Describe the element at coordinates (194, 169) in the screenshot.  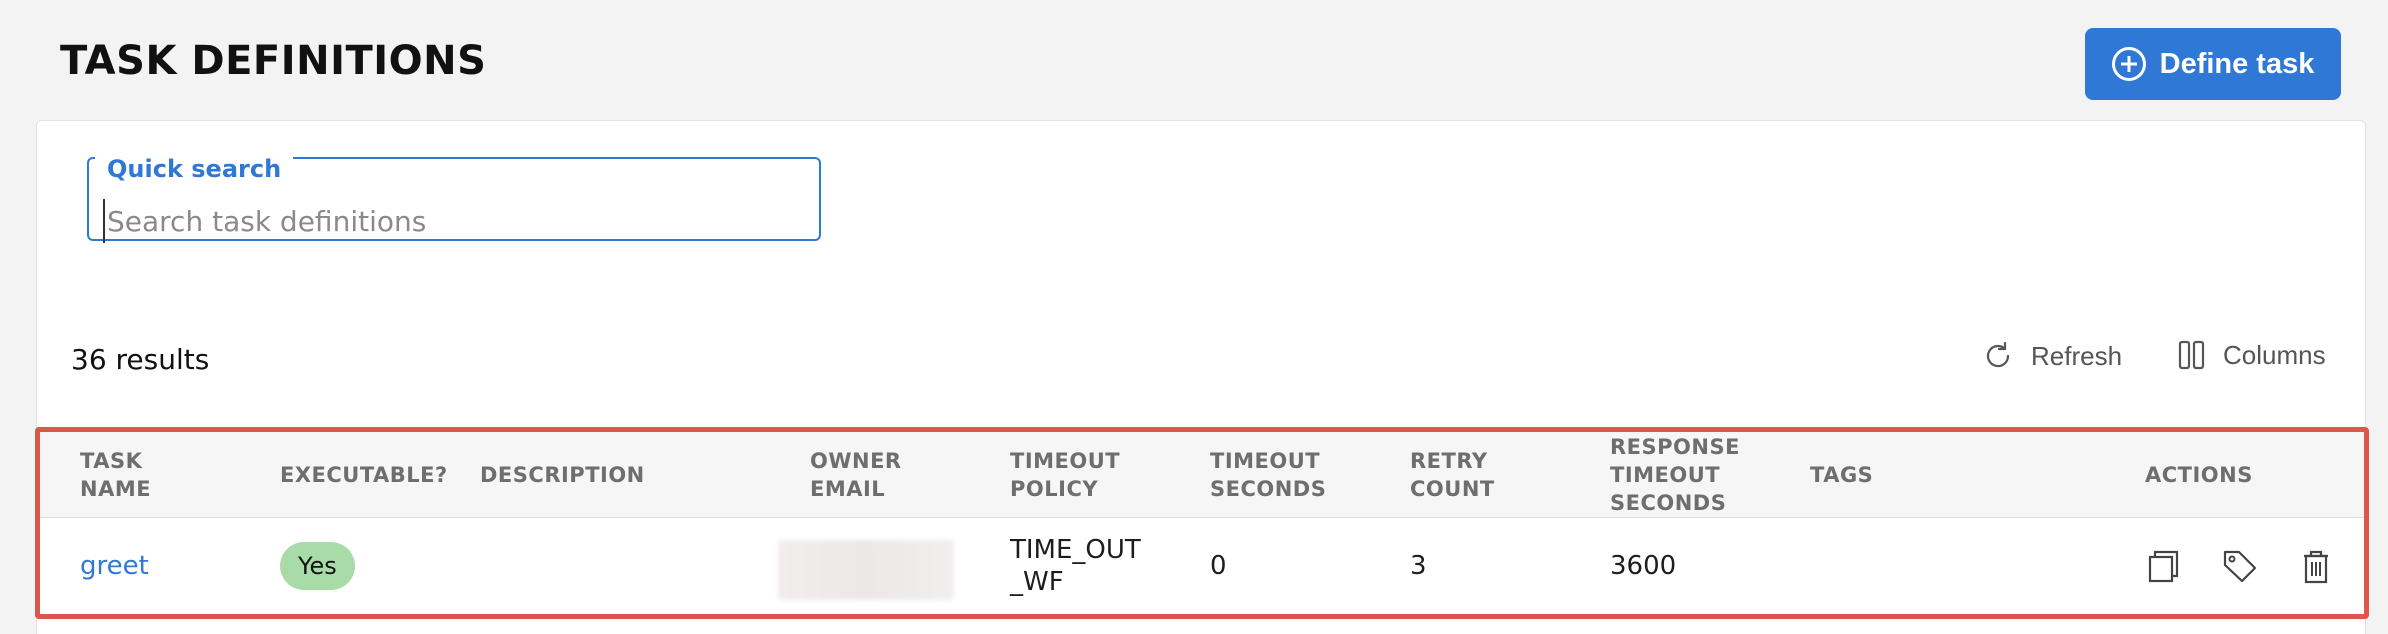
I see `search-legend: Quick search` at that location.